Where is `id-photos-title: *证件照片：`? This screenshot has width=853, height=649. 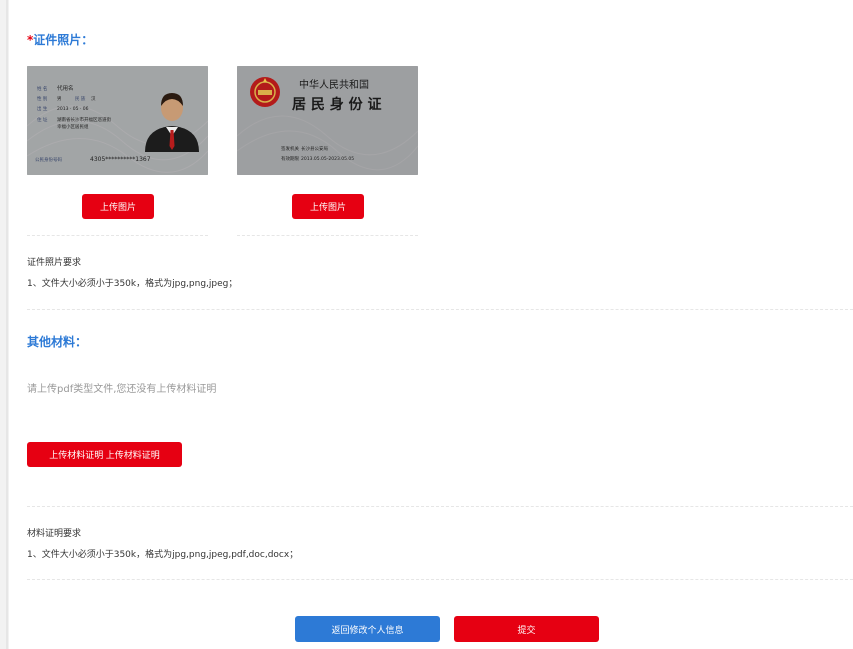 id-photos-title: *证件照片： is located at coordinates (60, 39).